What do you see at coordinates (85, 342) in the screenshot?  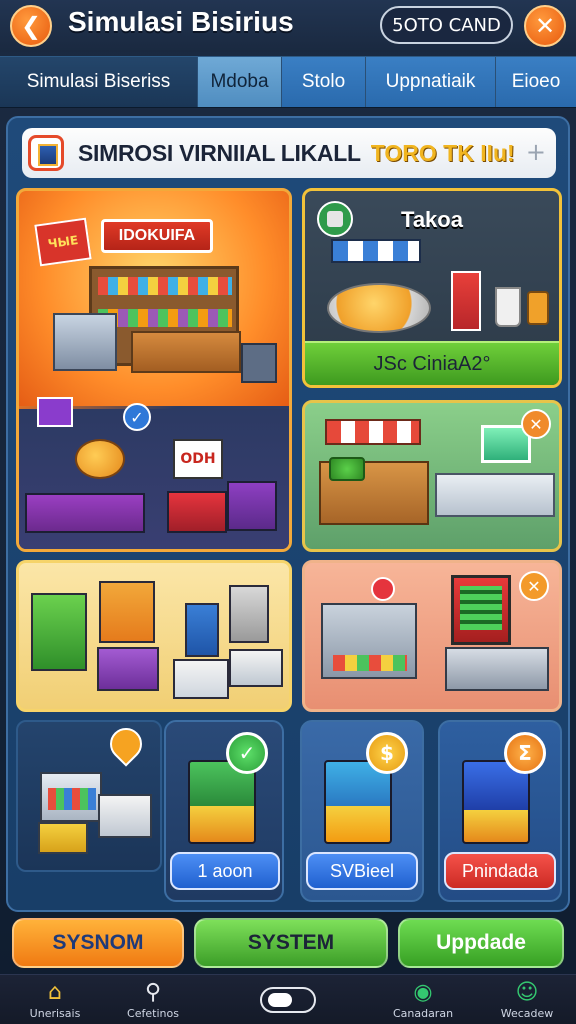 I see `freezer-icon` at bounding box center [85, 342].